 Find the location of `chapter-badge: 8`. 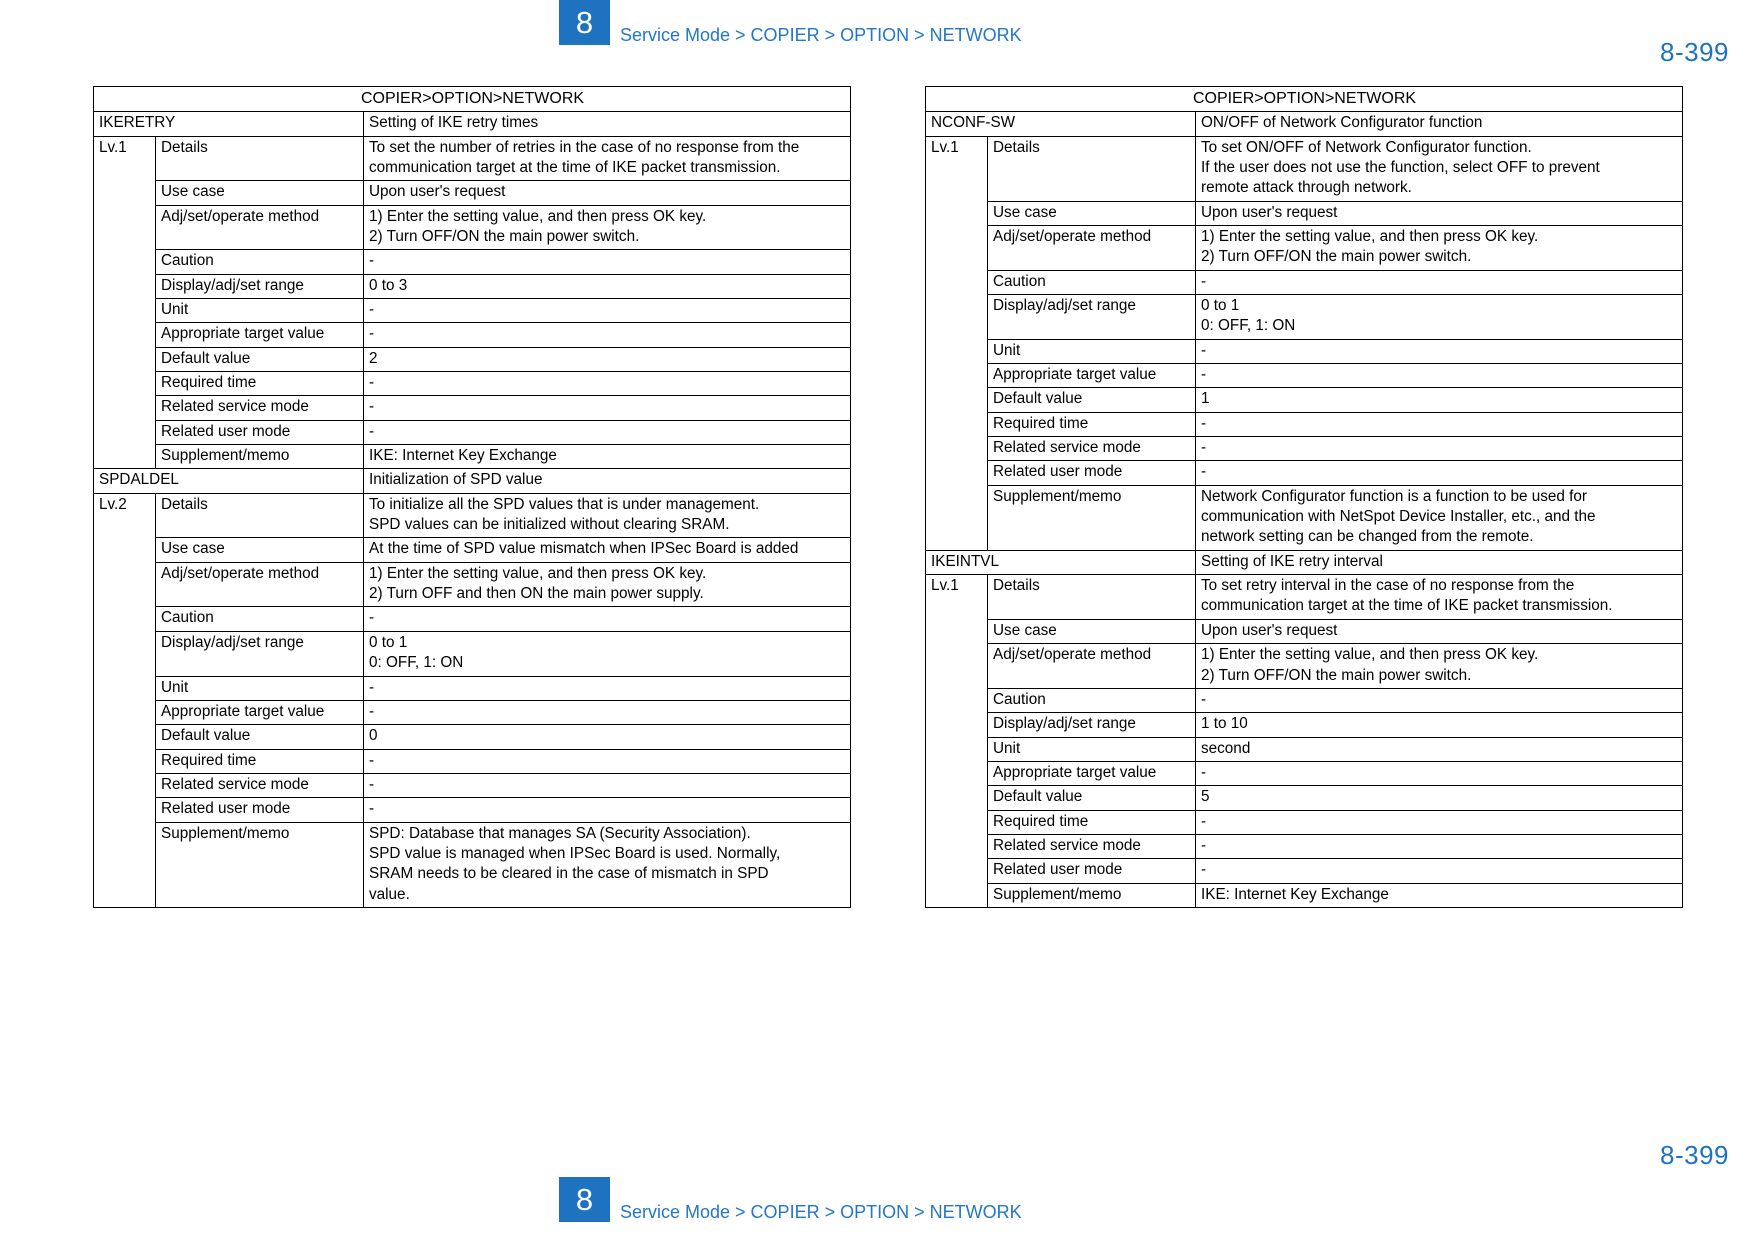

chapter-badge: 8 is located at coordinates (584, 22).